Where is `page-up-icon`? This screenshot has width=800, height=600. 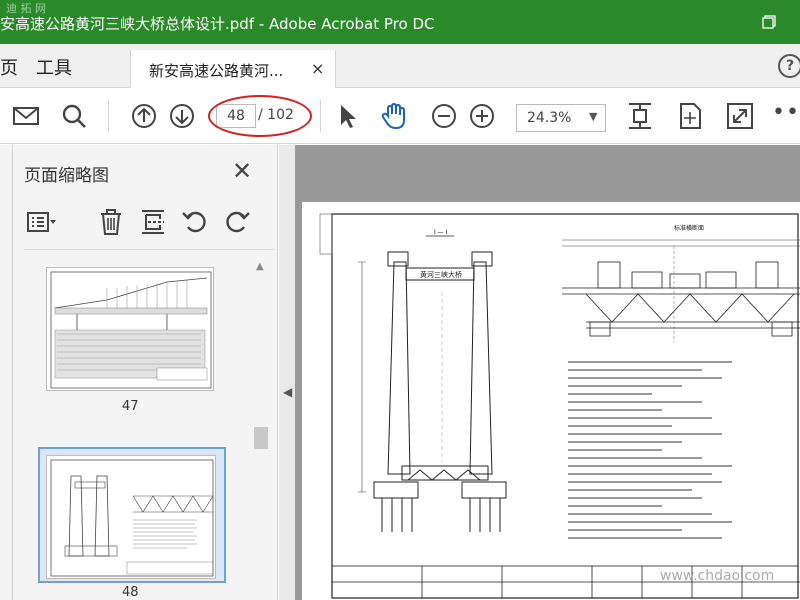 page-up-icon is located at coordinates (144, 116).